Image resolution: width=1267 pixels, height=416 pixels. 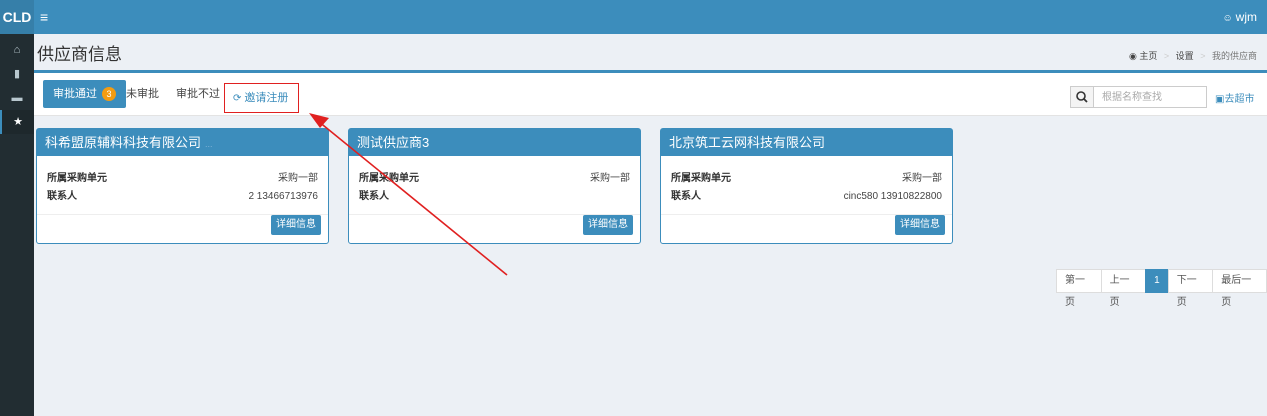 I want to click on supplier-name-header: 北京筑工云网科技有限公司, so click(x=806, y=142).